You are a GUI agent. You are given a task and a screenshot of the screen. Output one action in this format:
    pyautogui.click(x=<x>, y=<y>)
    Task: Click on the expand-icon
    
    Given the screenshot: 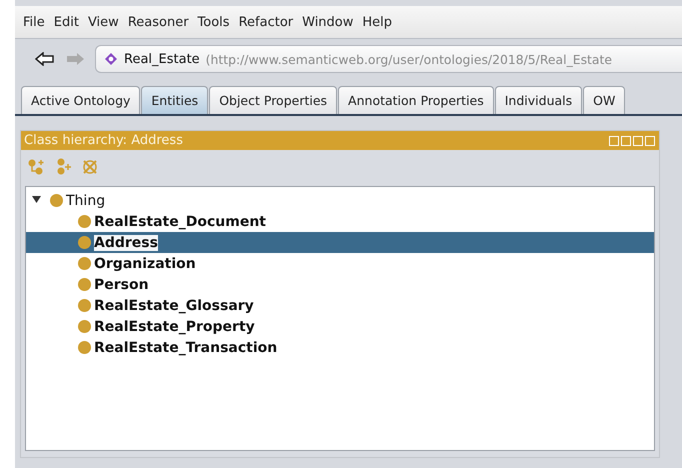 What is the action you would take?
    pyautogui.click(x=36, y=199)
    